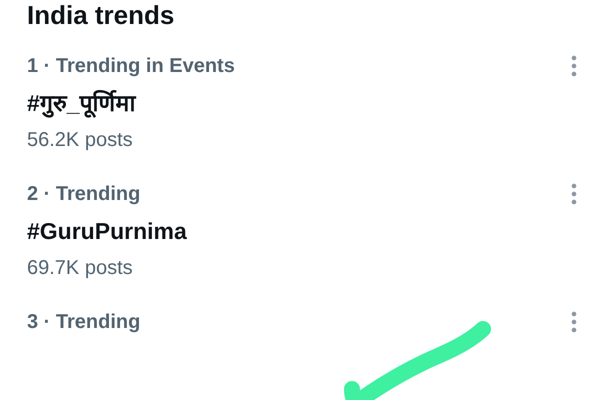  I want to click on trend-title: #GuruPurnima, so click(298, 231).